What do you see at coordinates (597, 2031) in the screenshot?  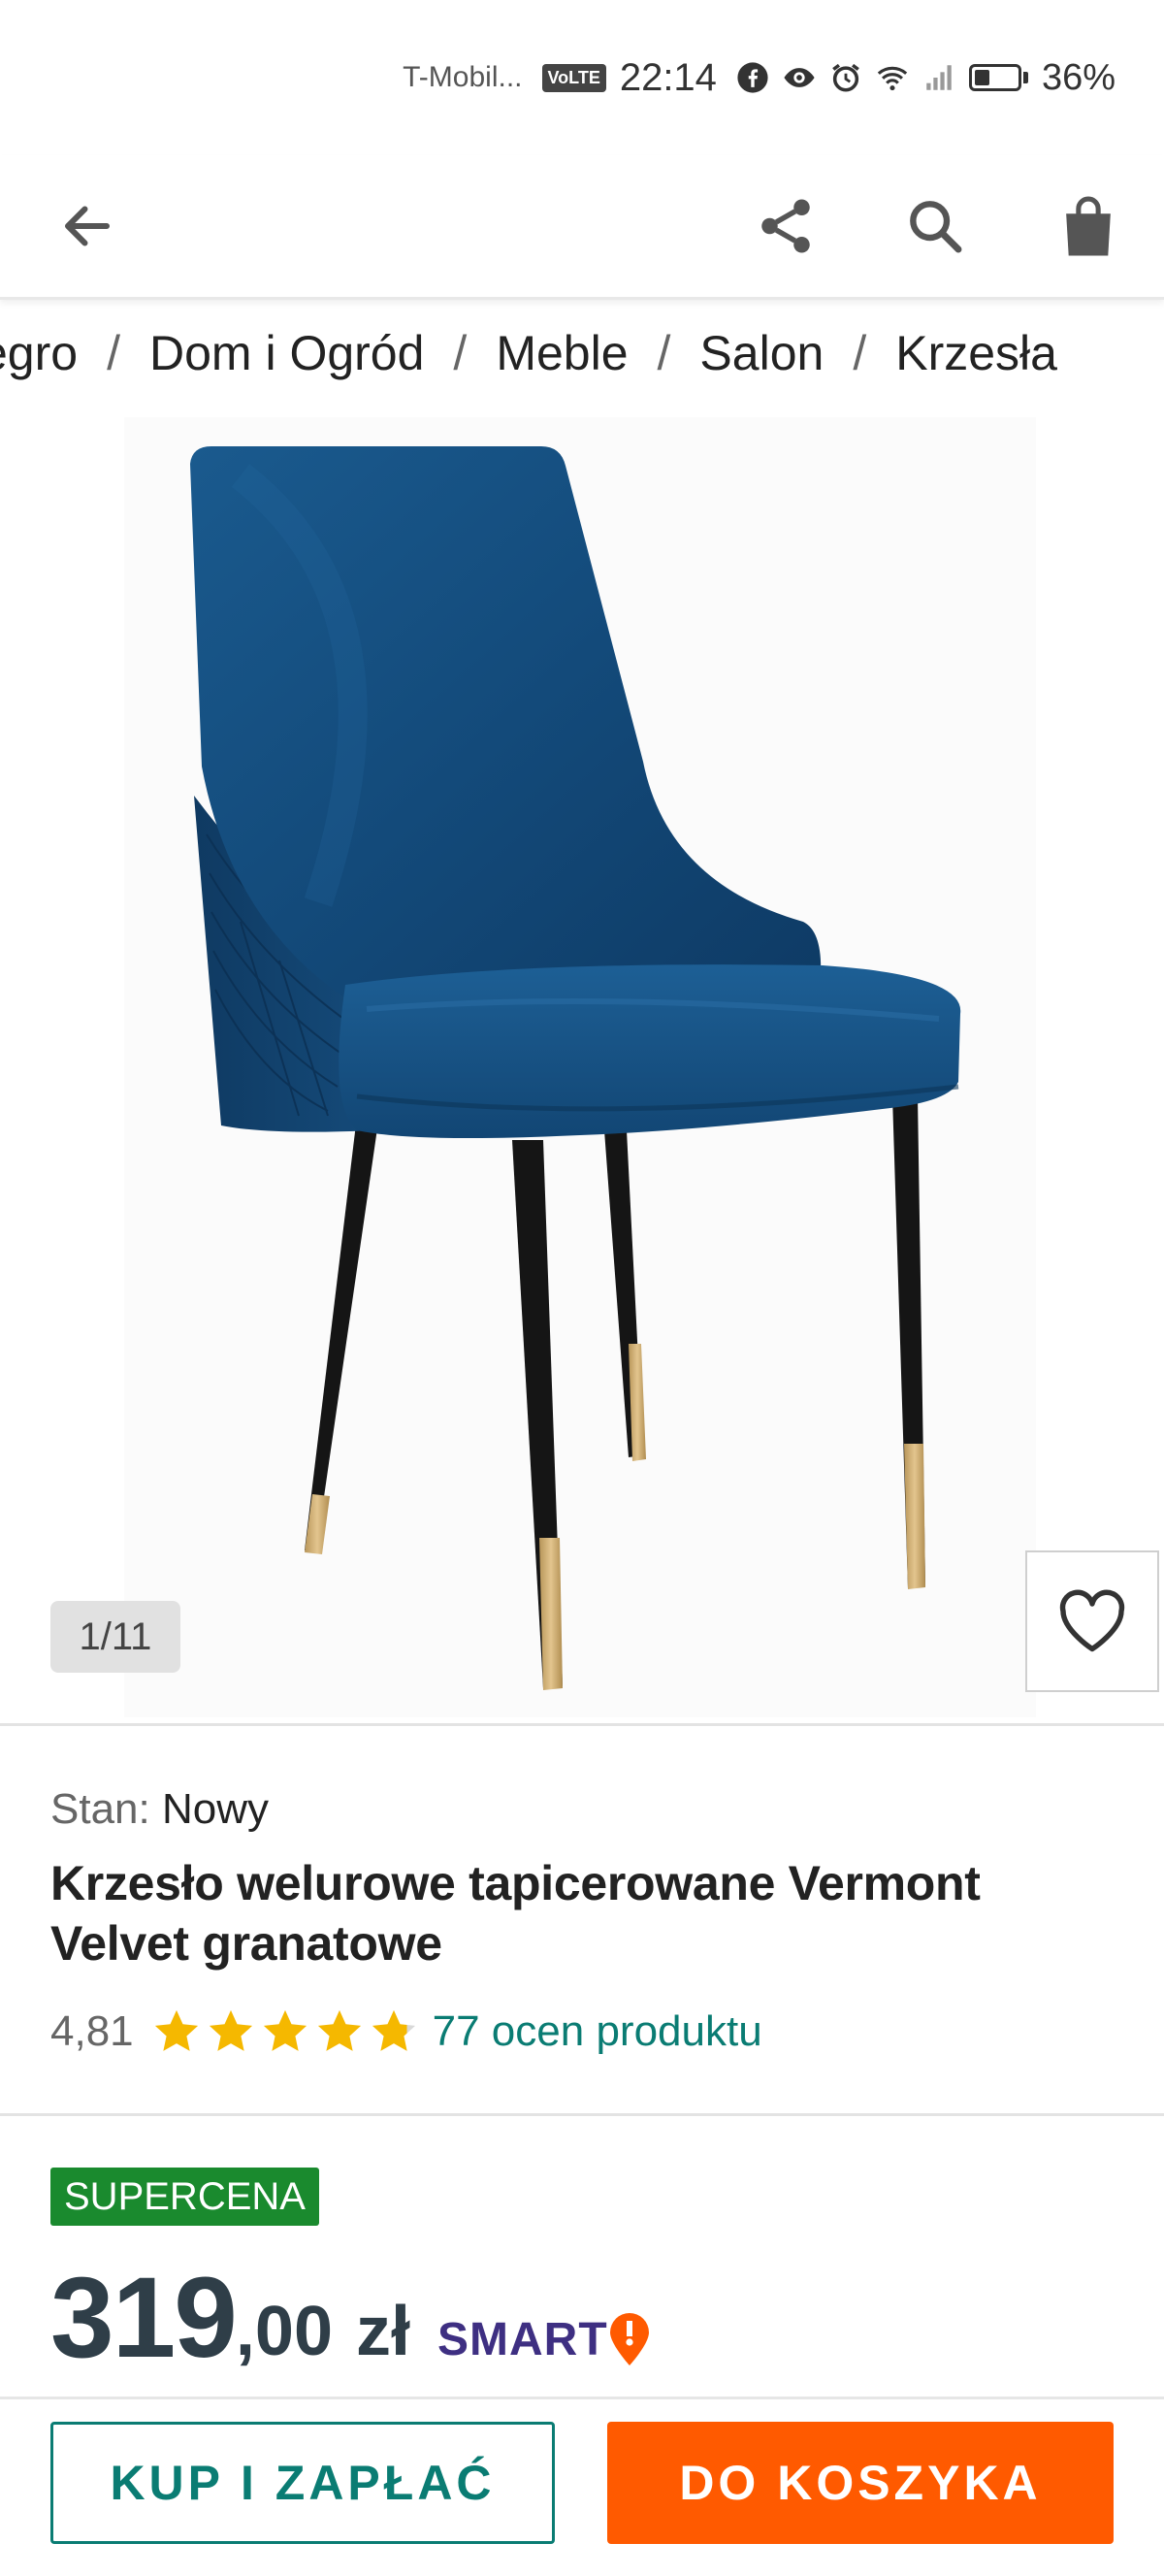 I see `reviews-link: 77 ocen produktu` at bounding box center [597, 2031].